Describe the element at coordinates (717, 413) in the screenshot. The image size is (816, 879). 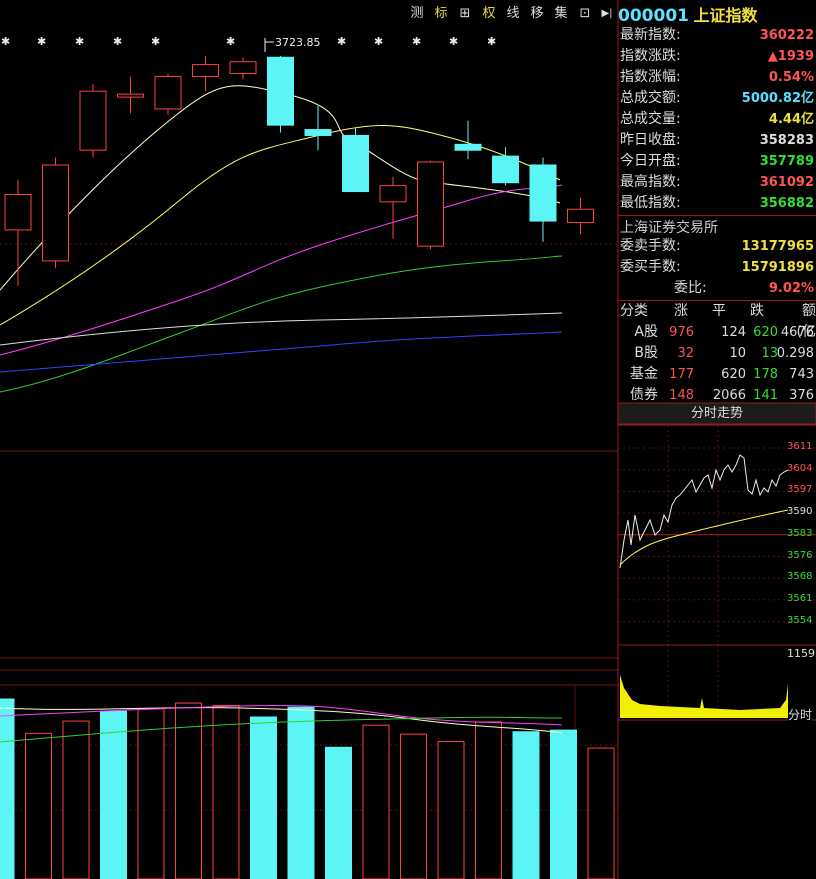
I see `intraday-title: 分时走势` at that location.